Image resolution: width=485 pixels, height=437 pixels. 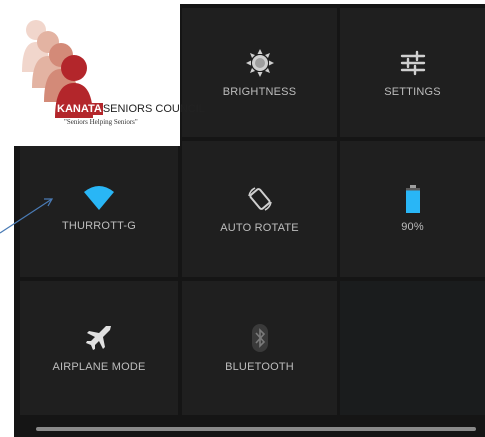 What do you see at coordinates (99, 367) in the screenshot?
I see `tile-label: AIRPLANE MODE` at bounding box center [99, 367].